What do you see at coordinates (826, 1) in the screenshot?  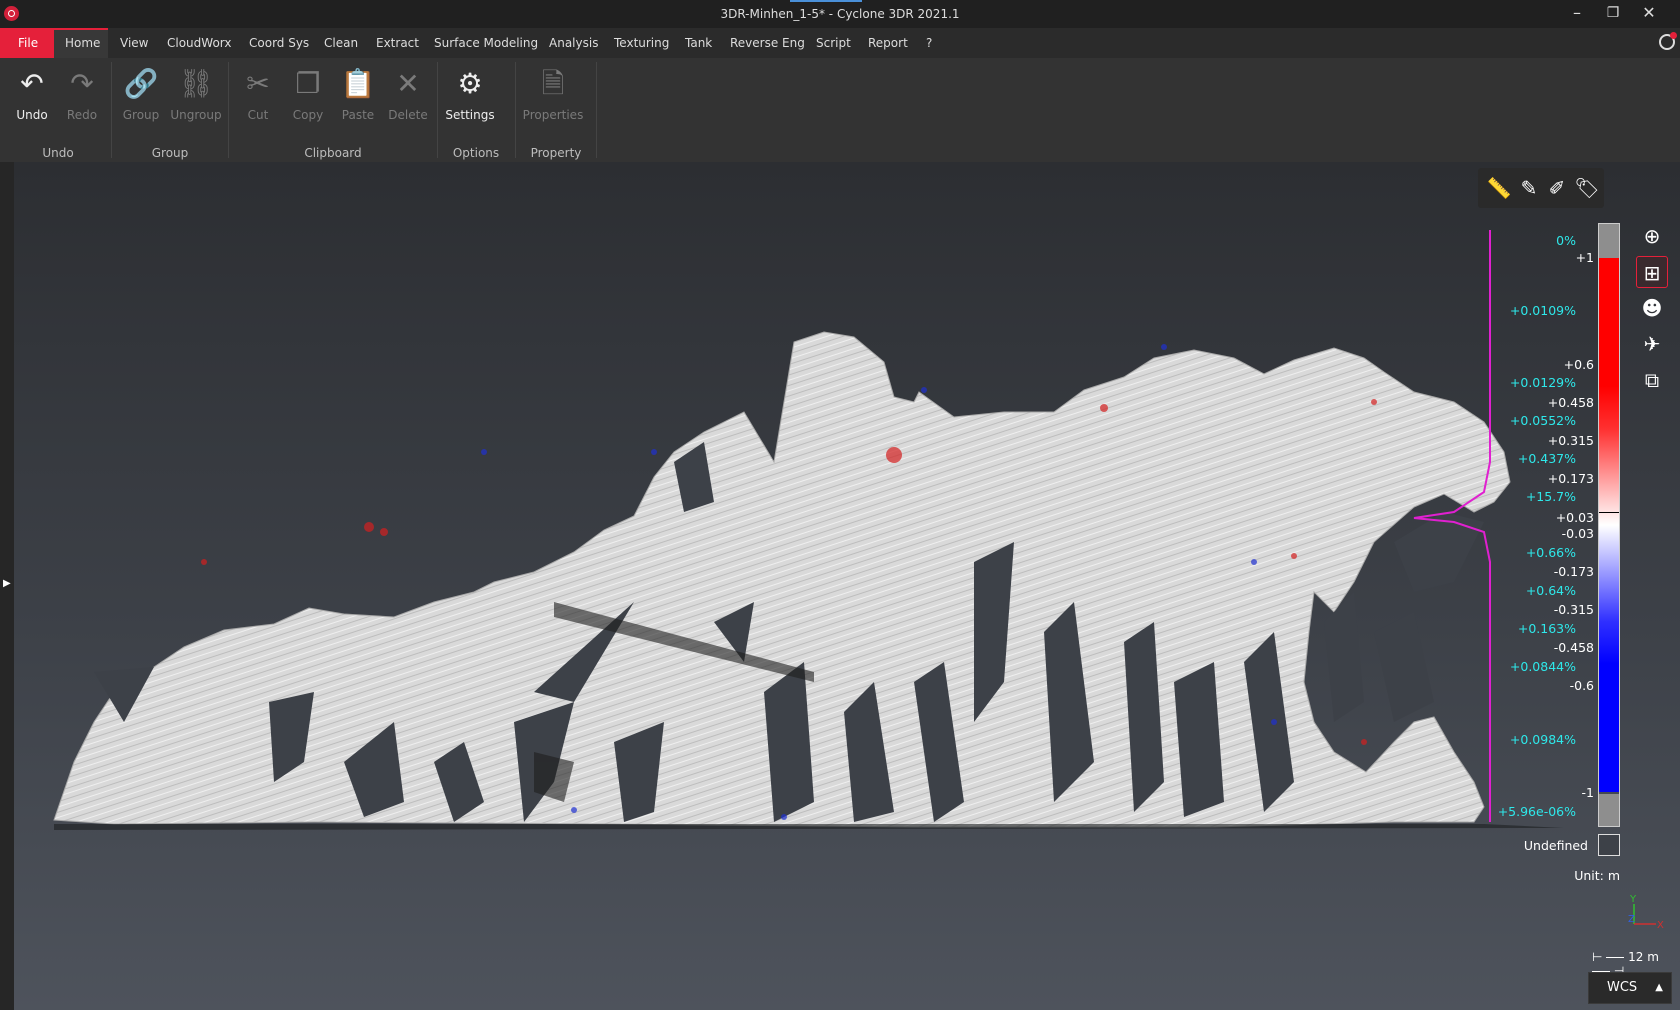 I see `title-accent-line` at bounding box center [826, 1].